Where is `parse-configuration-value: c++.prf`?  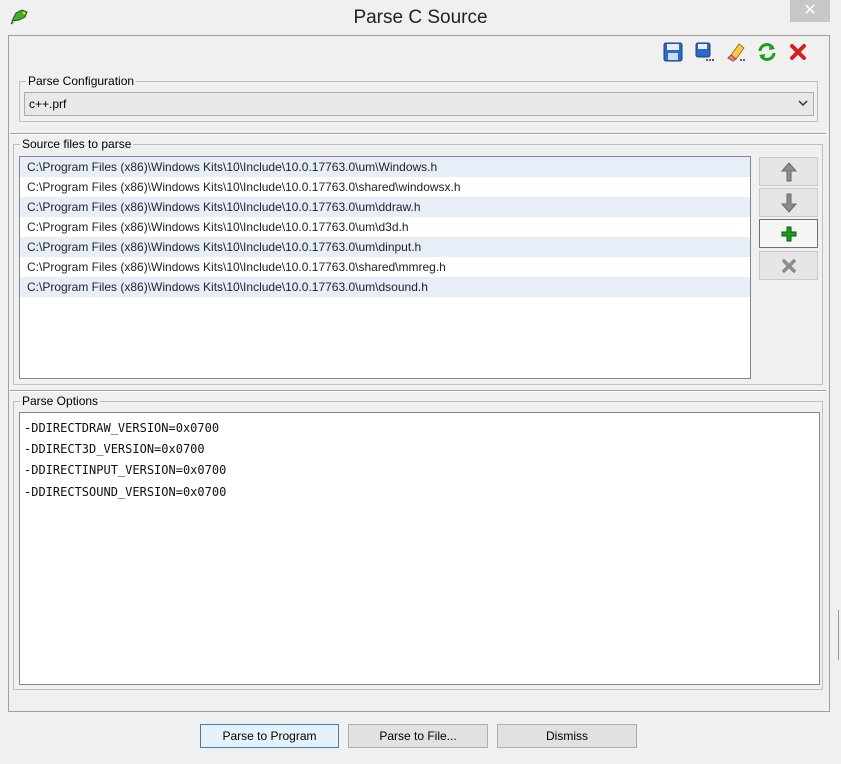
parse-configuration-value: c++.prf is located at coordinates (48, 104).